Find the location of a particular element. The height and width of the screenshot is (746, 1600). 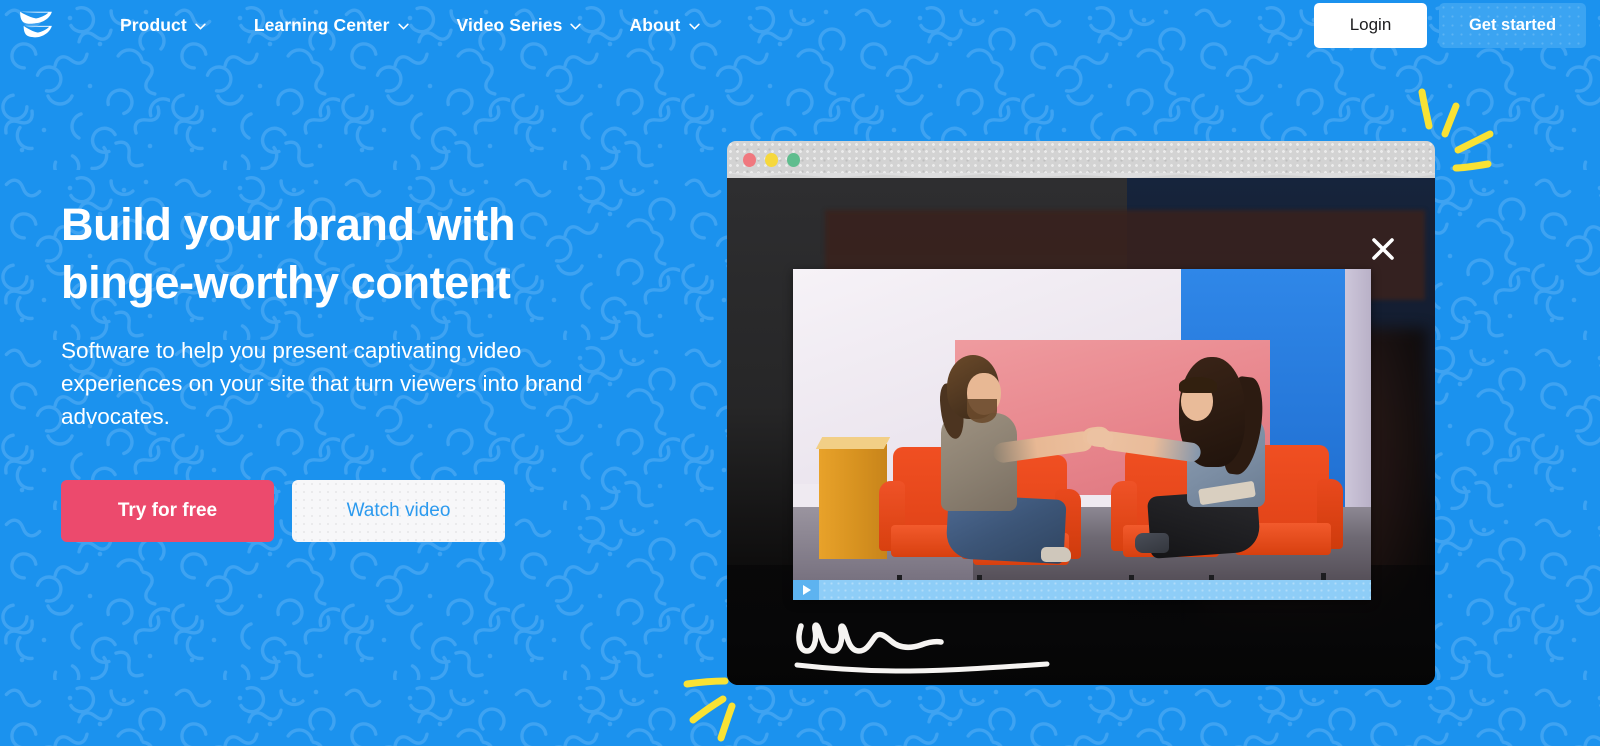

nav-item-product: Product is located at coordinates (163, 25).